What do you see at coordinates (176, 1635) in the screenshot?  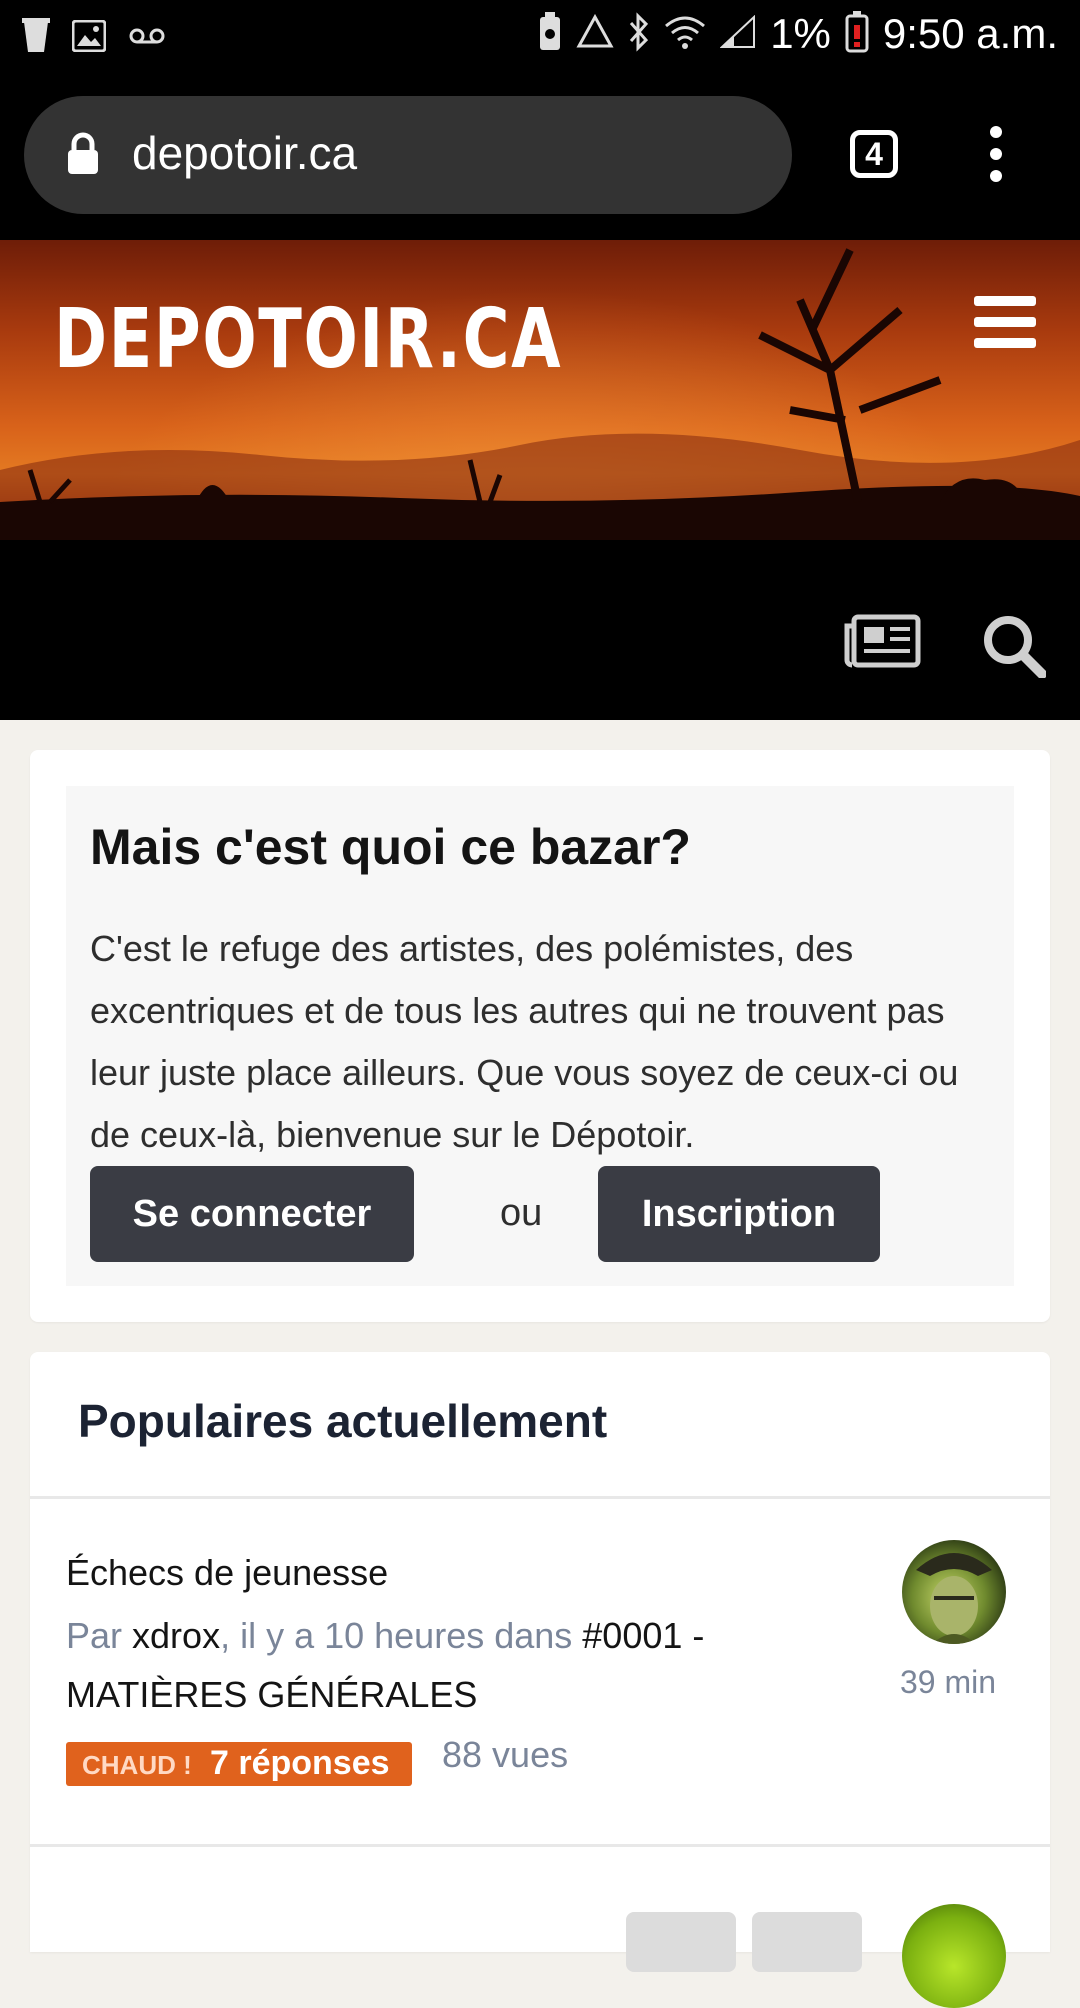 I see `topic-author: xdrox` at bounding box center [176, 1635].